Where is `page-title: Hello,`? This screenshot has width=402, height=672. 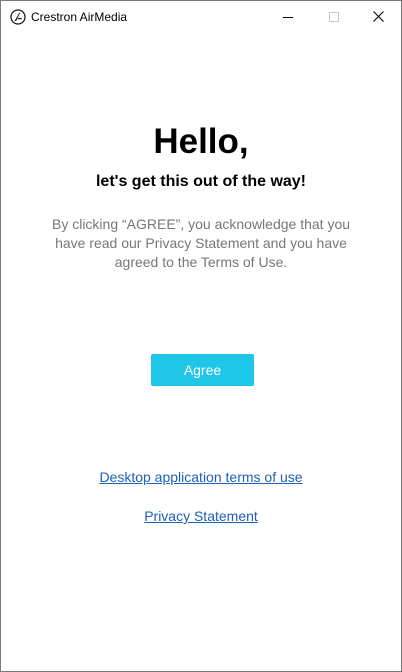 page-title: Hello, is located at coordinates (201, 141).